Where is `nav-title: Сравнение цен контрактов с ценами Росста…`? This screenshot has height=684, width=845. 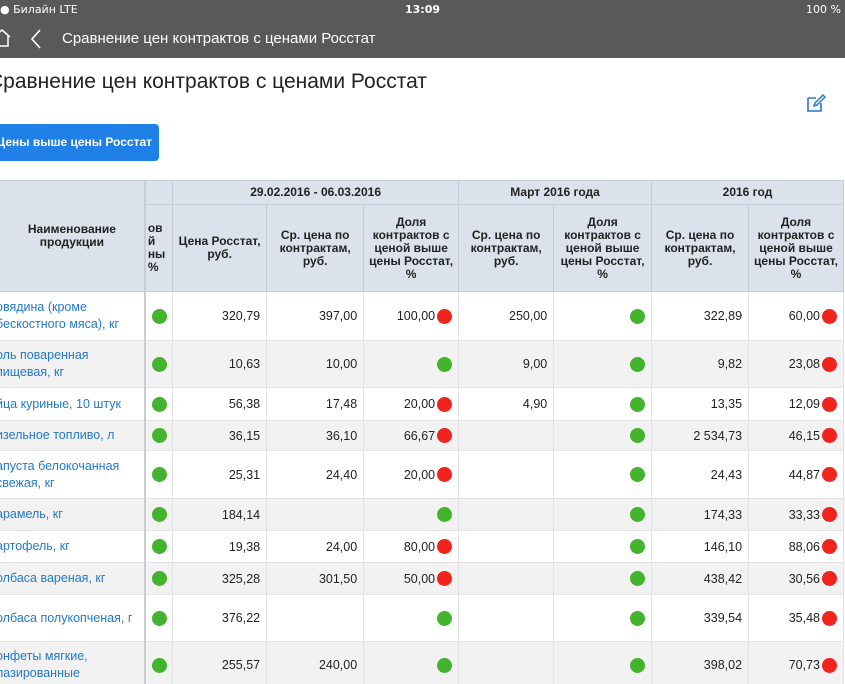 nav-title: Сравнение цен контрактов с ценами Росста… is located at coordinates (219, 38).